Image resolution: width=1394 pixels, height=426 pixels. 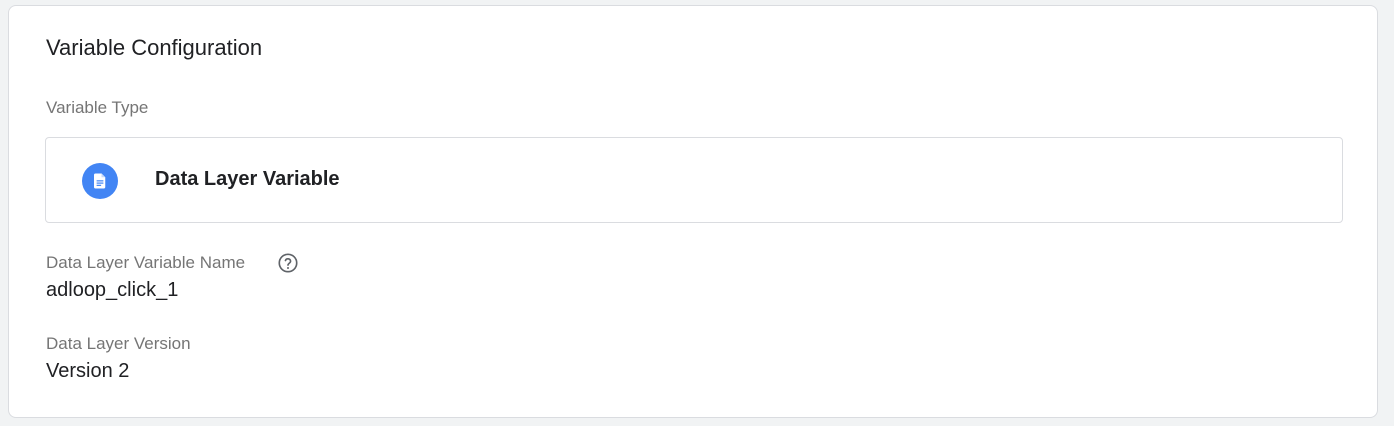 I want to click on version-label: Data Layer Version, so click(x=118, y=343).